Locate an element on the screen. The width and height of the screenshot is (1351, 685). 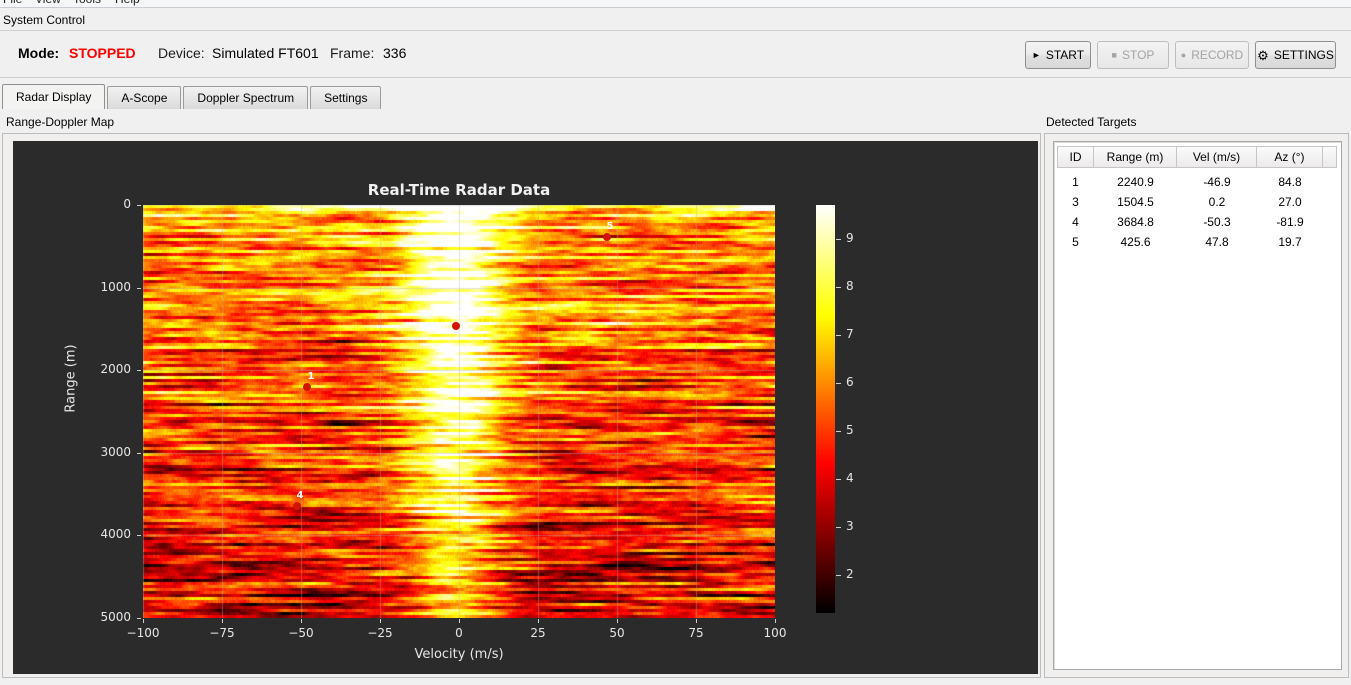
menu-item-tools: Tools is located at coordinates (87, 3).